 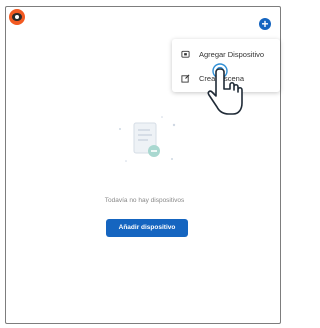 I want to click on menu-item-create-scene: Crear escena, so click(x=226, y=78).